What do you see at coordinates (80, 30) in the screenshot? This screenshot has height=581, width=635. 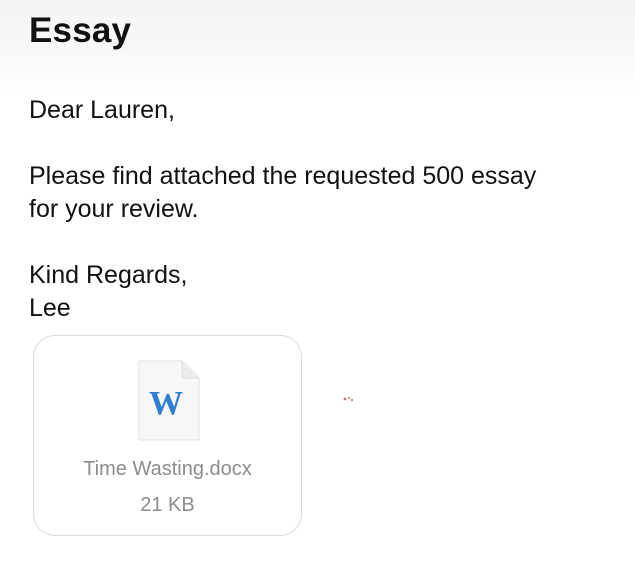 I see `email-subject-title: Essay` at bounding box center [80, 30].